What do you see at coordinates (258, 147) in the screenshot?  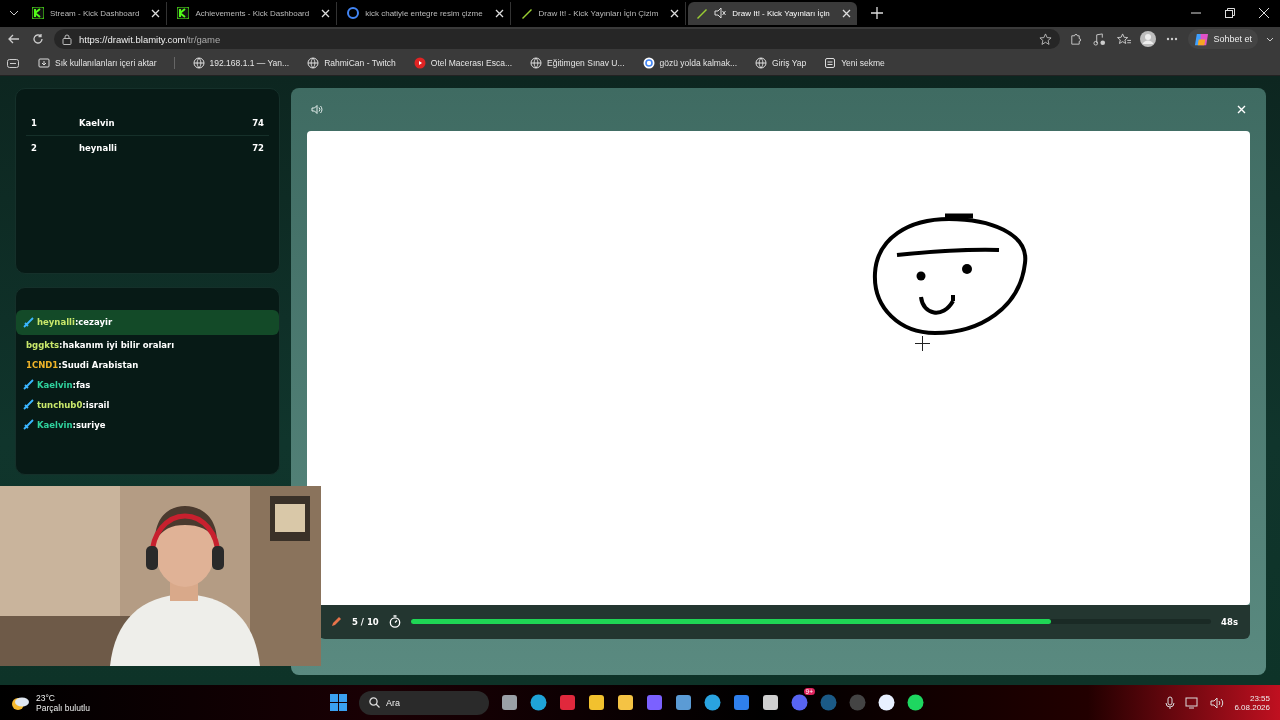 I see `player-score: 72` at bounding box center [258, 147].